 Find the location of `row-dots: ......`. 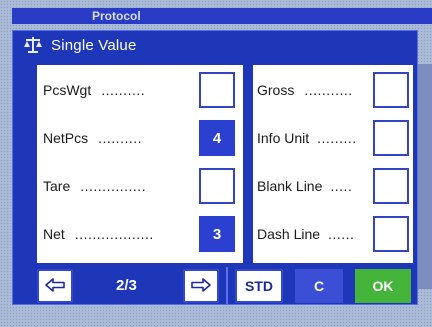

row-dots: ...... is located at coordinates (341, 234).